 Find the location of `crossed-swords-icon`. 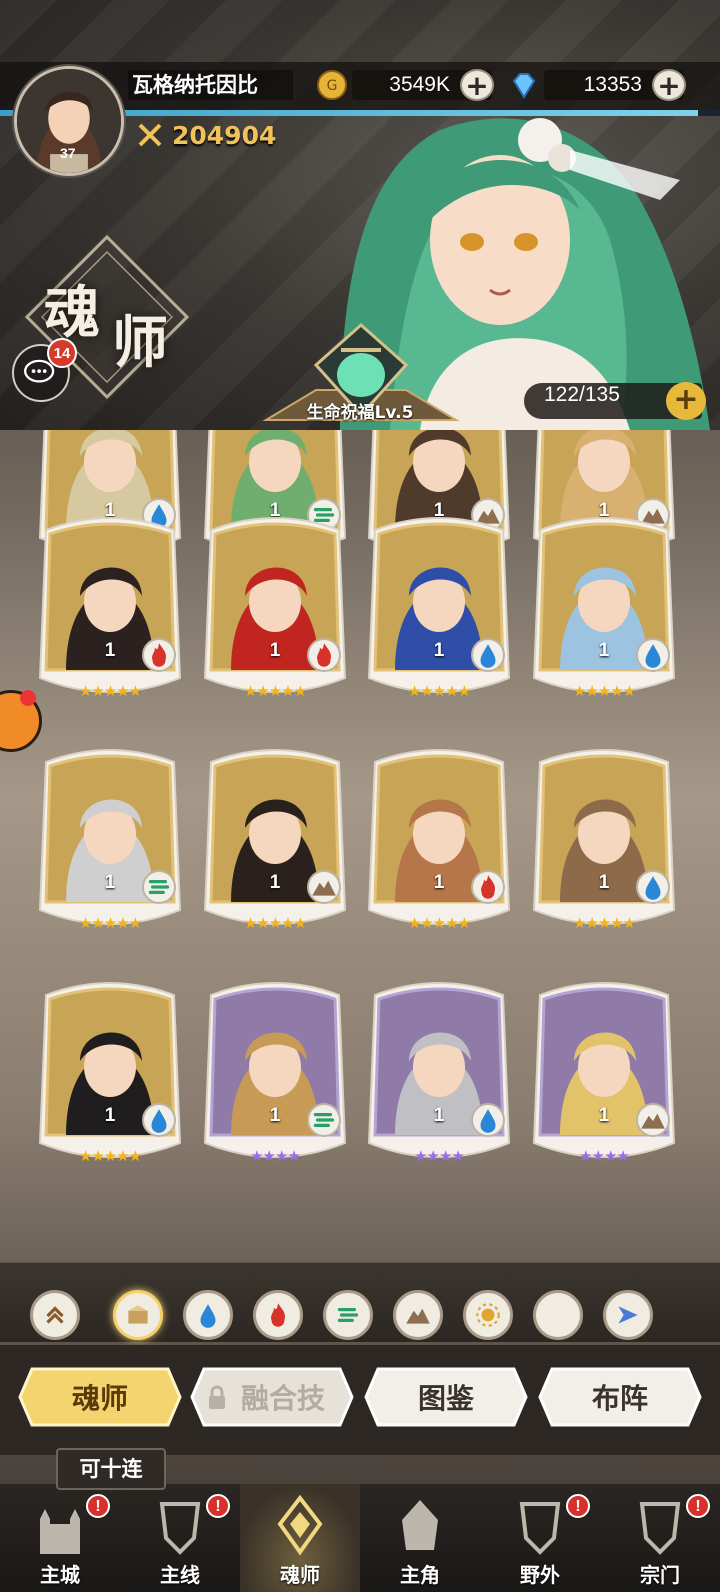

crossed-swords-icon is located at coordinates (150, 135).